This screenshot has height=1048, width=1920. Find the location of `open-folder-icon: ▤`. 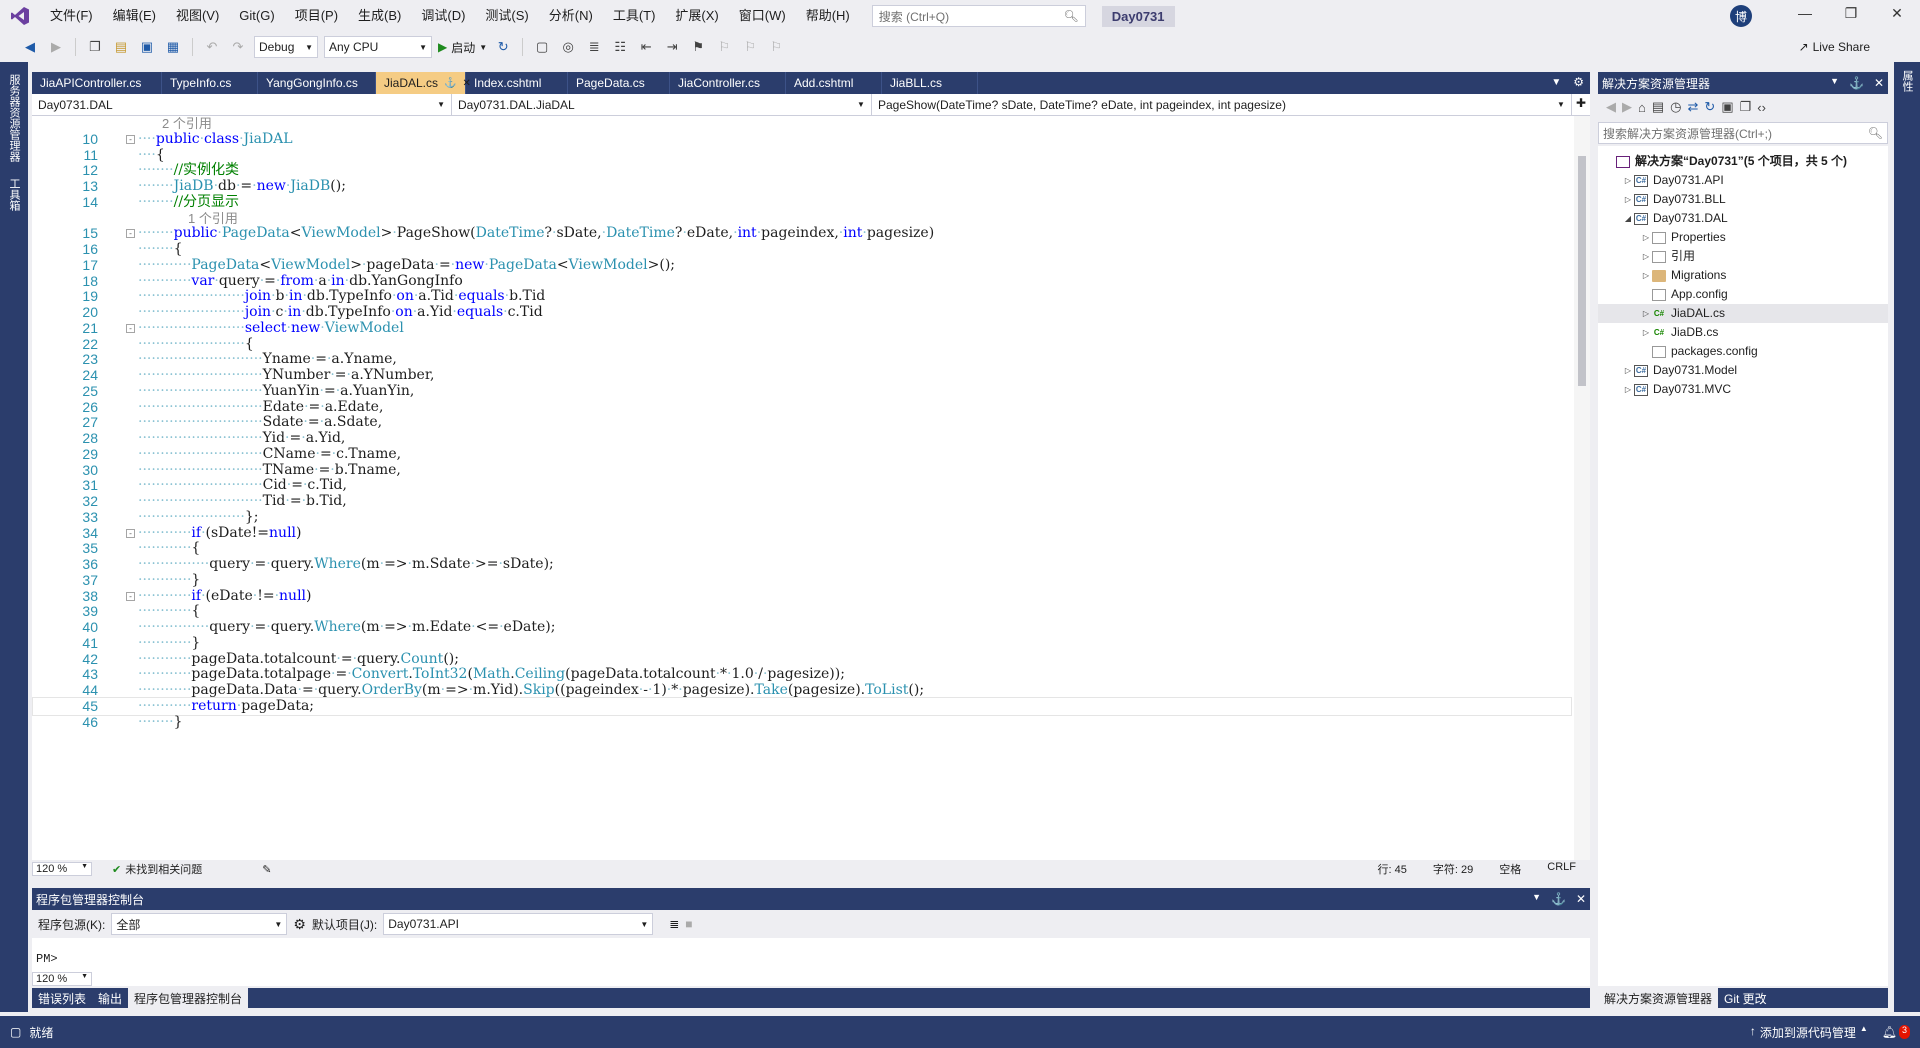

open-folder-icon: ▤ is located at coordinates (121, 47).